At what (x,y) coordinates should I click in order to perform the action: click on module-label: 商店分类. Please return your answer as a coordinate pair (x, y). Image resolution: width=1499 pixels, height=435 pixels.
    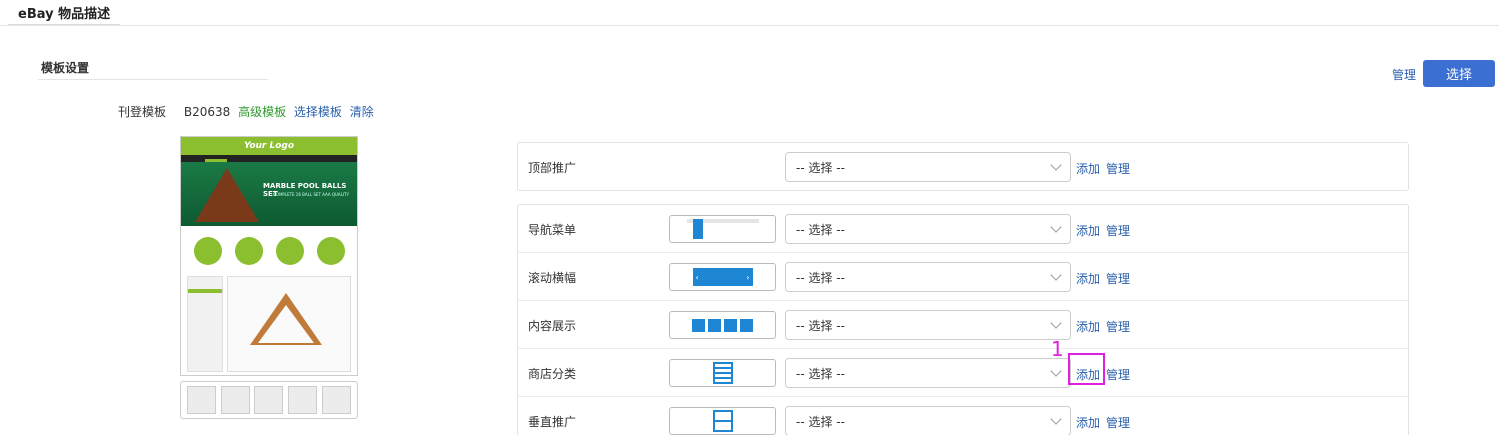
    Looking at the image, I should click on (552, 374).